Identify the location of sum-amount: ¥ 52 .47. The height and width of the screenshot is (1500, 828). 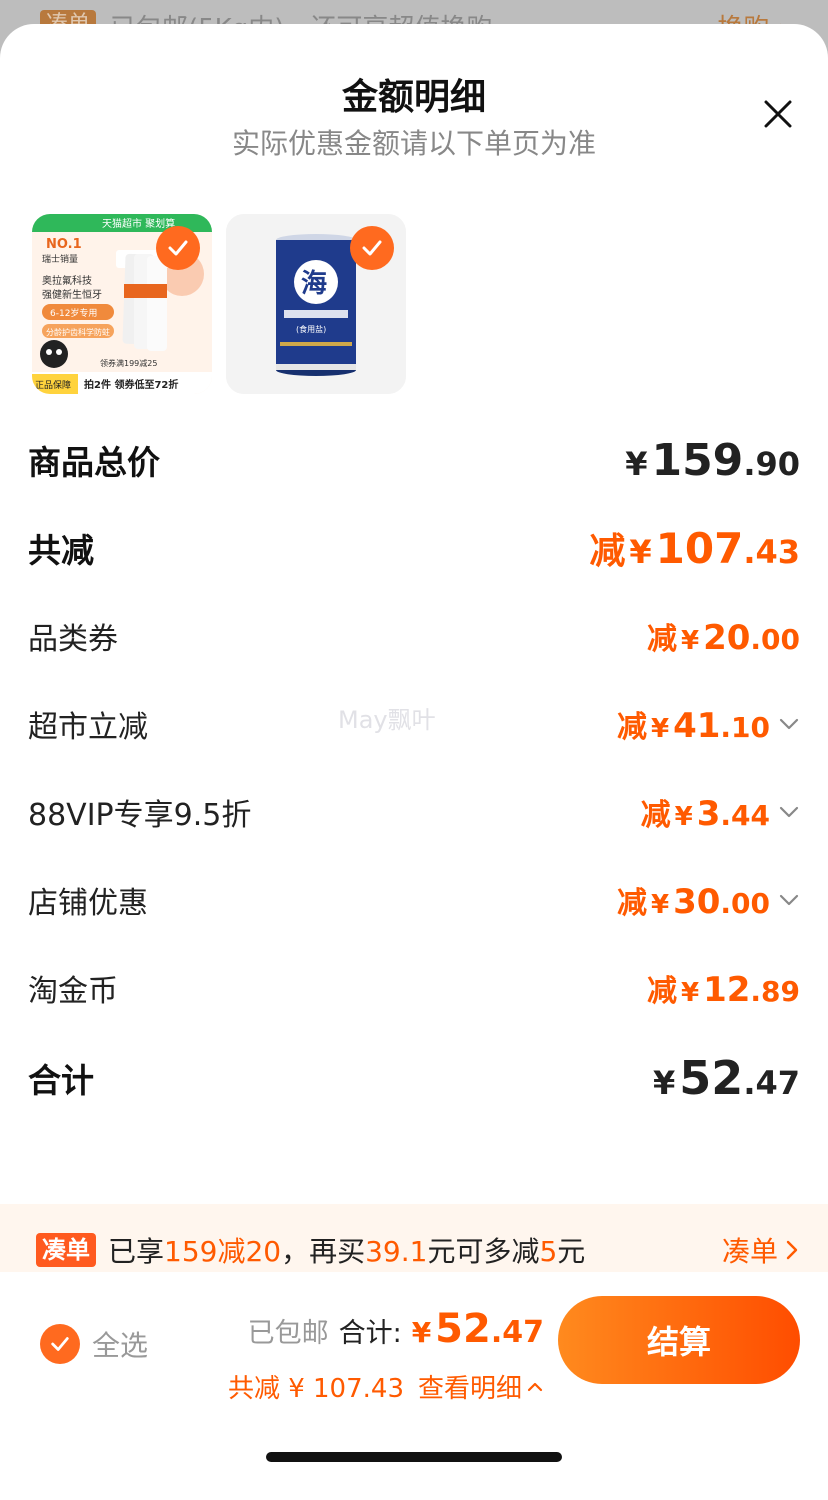
(724, 1078).